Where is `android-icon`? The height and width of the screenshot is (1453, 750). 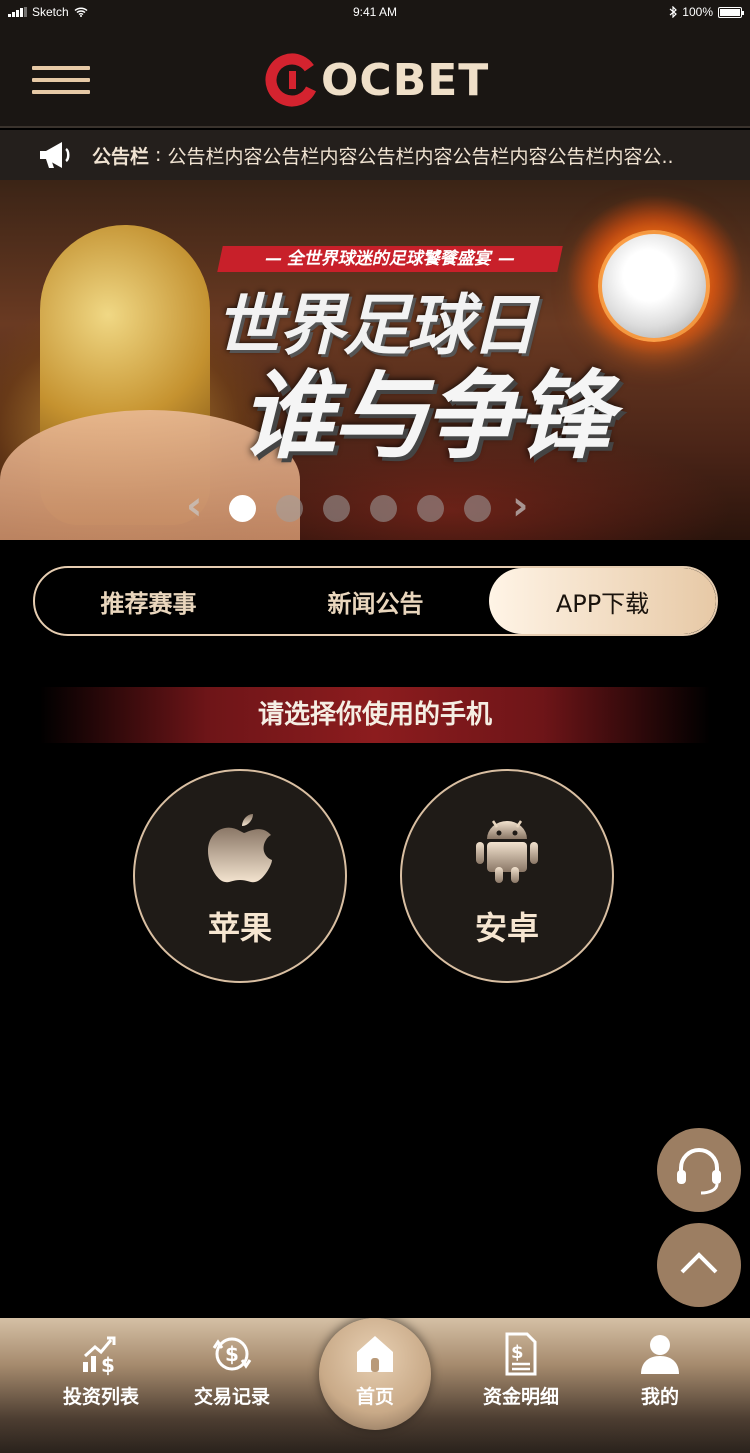 android-icon is located at coordinates (507, 851).